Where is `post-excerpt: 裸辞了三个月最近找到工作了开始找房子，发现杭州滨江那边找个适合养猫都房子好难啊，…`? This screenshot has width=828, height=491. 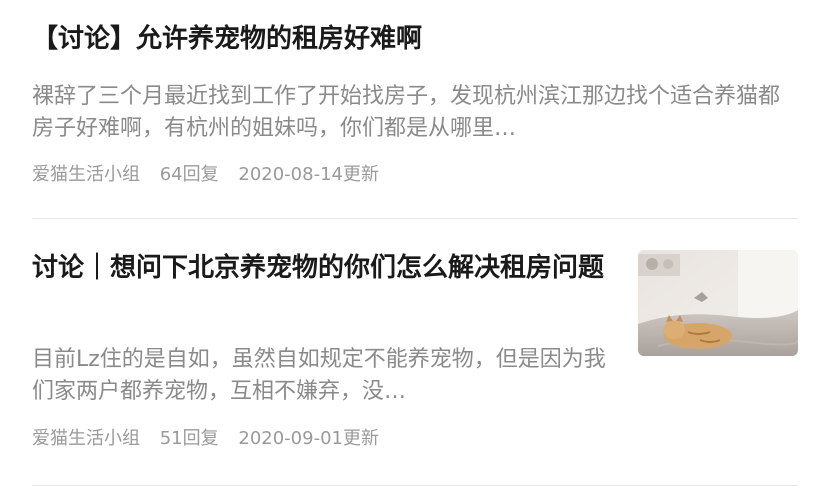
post-excerpt: 裸辞了三个月最近找到工作了开始找房子，发现杭州滨江那边找个适合养猫都房子好难啊，… is located at coordinates (406, 112).